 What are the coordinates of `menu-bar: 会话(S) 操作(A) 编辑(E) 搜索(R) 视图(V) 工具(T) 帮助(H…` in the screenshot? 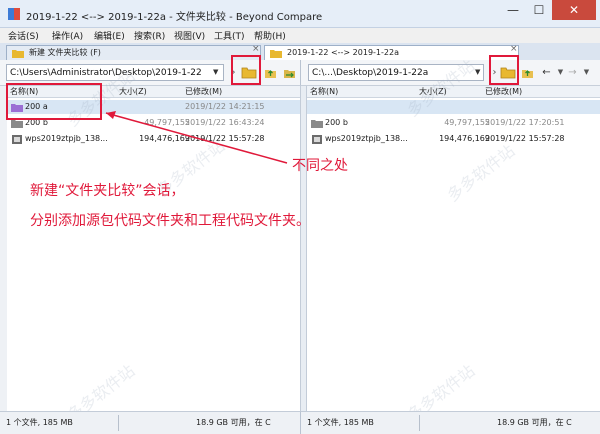 It's located at (300, 35).